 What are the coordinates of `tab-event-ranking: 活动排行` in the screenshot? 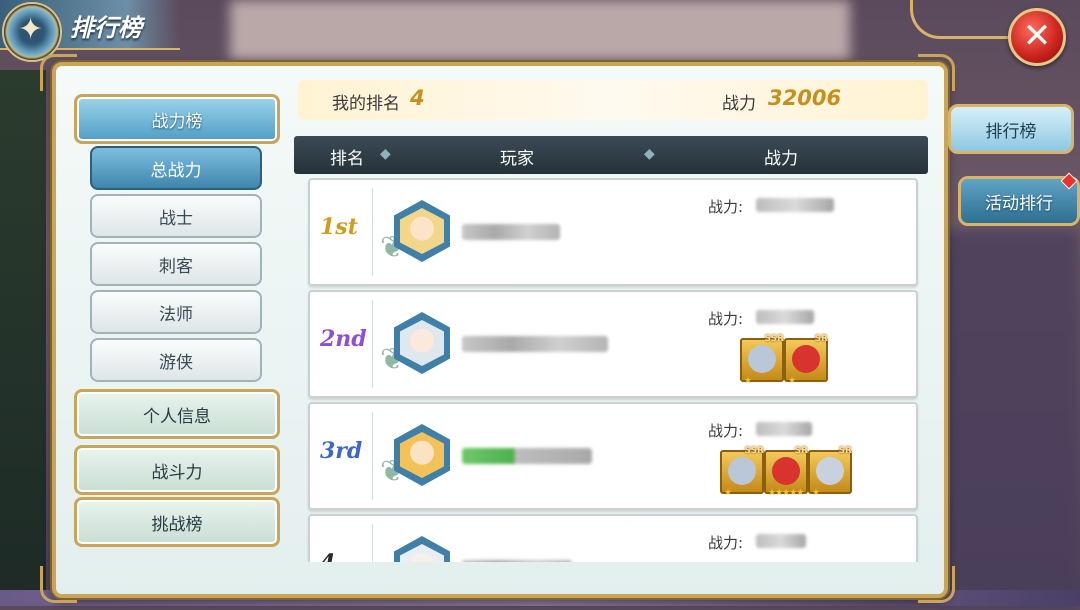 It's located at (1019, 199).